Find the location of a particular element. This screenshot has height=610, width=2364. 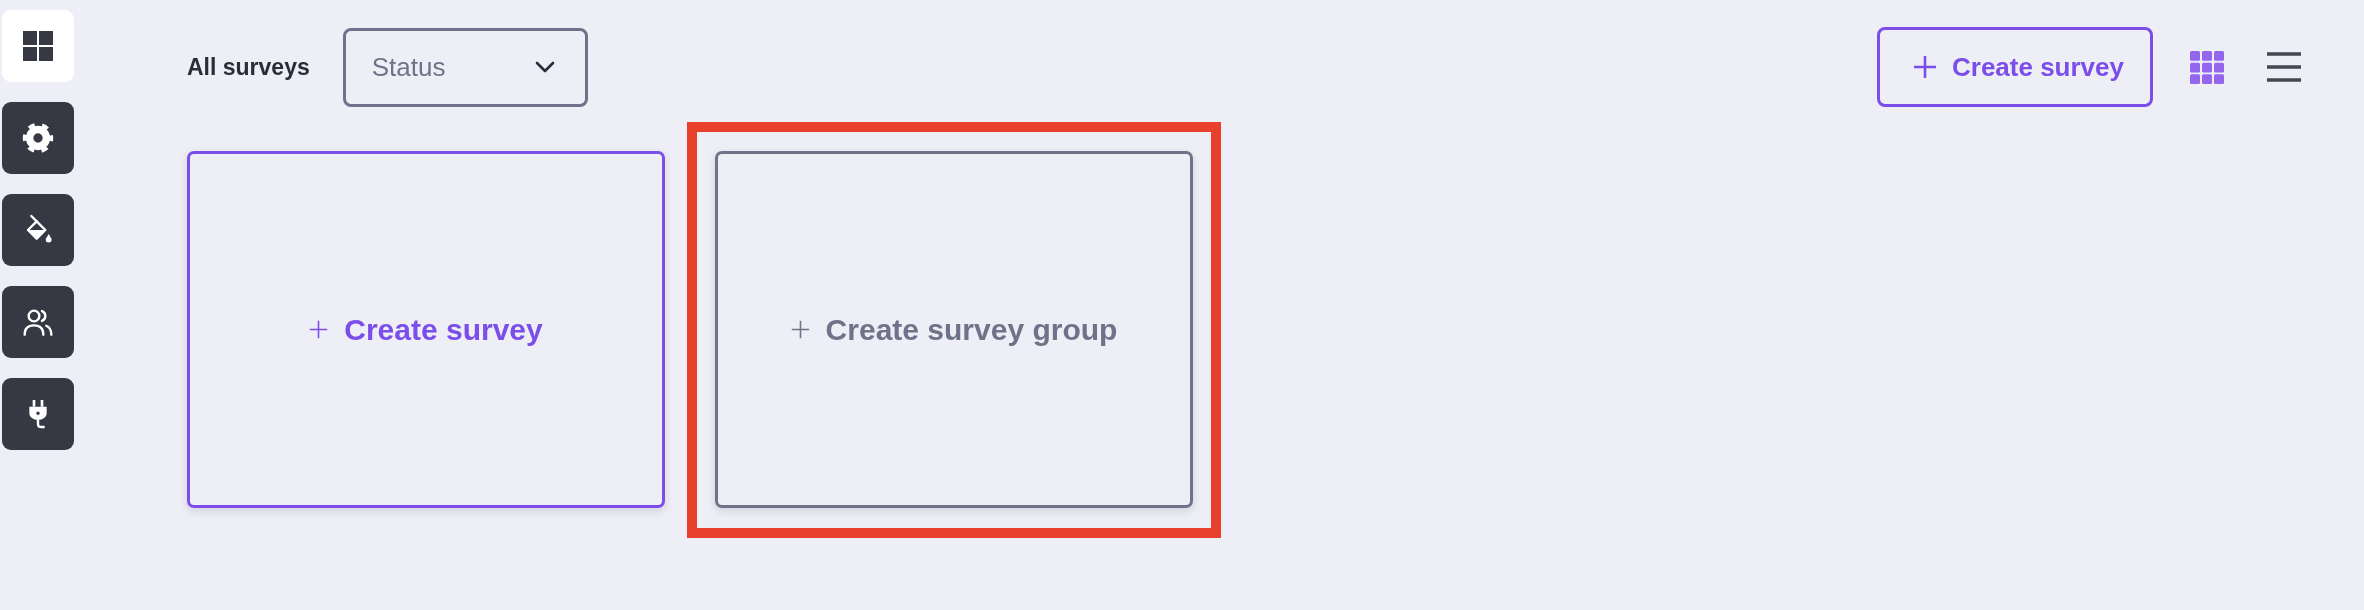

gear-icon is located at coordinates (38, 138).